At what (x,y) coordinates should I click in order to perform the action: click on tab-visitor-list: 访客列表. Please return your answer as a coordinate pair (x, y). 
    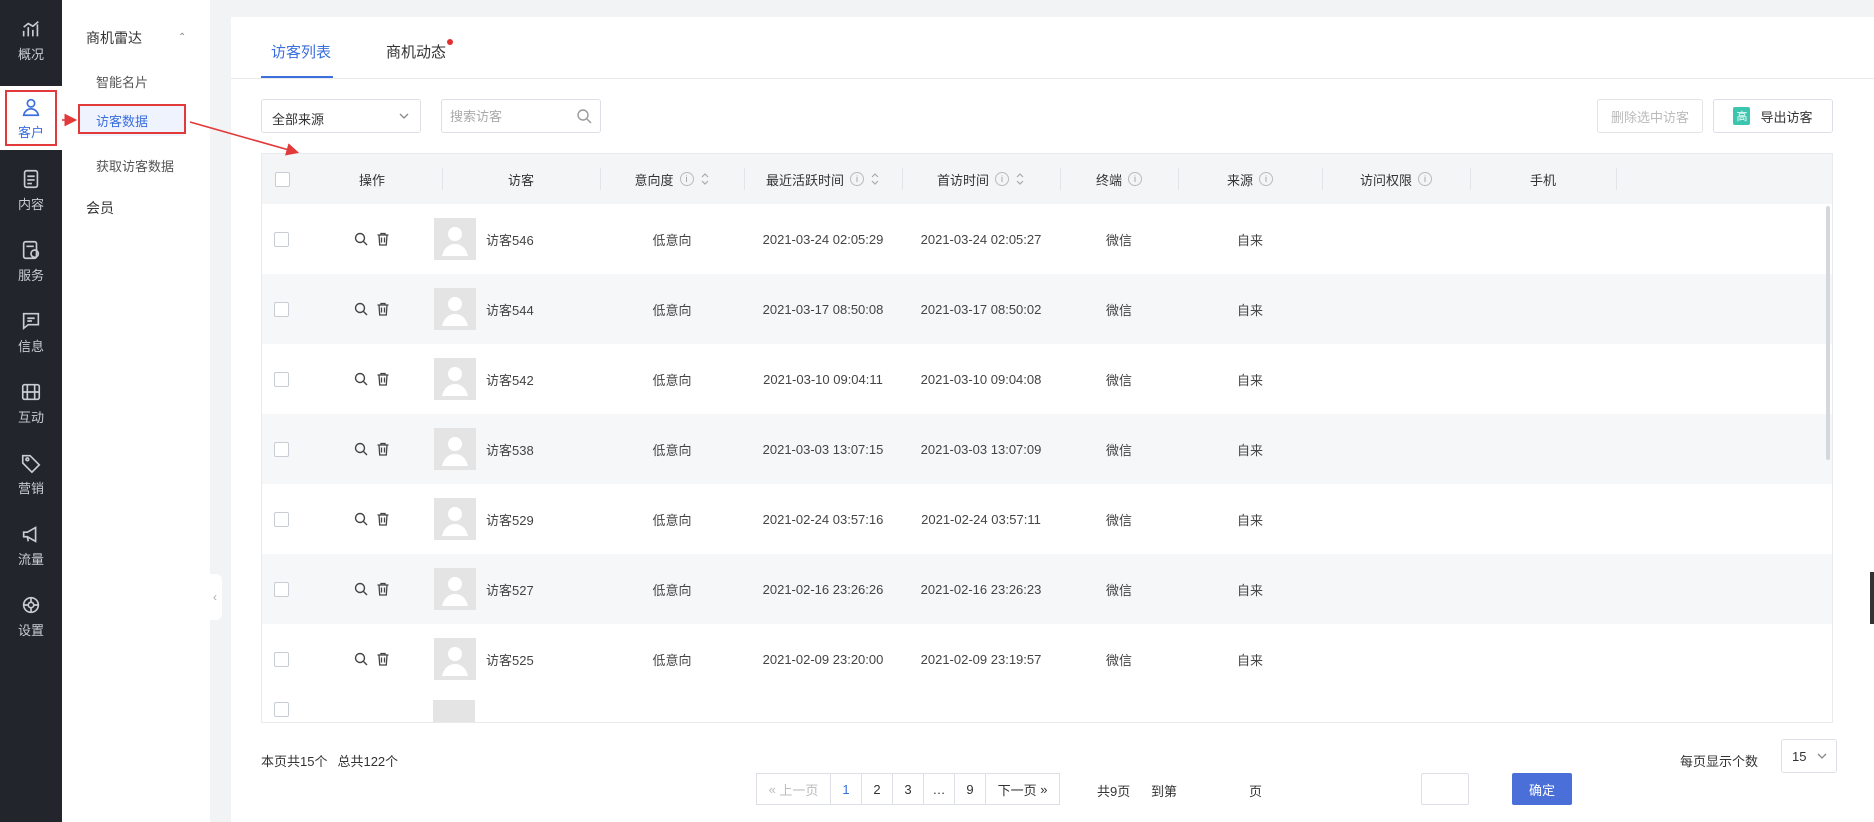
    Looking at the image, I should click on (301, 51).